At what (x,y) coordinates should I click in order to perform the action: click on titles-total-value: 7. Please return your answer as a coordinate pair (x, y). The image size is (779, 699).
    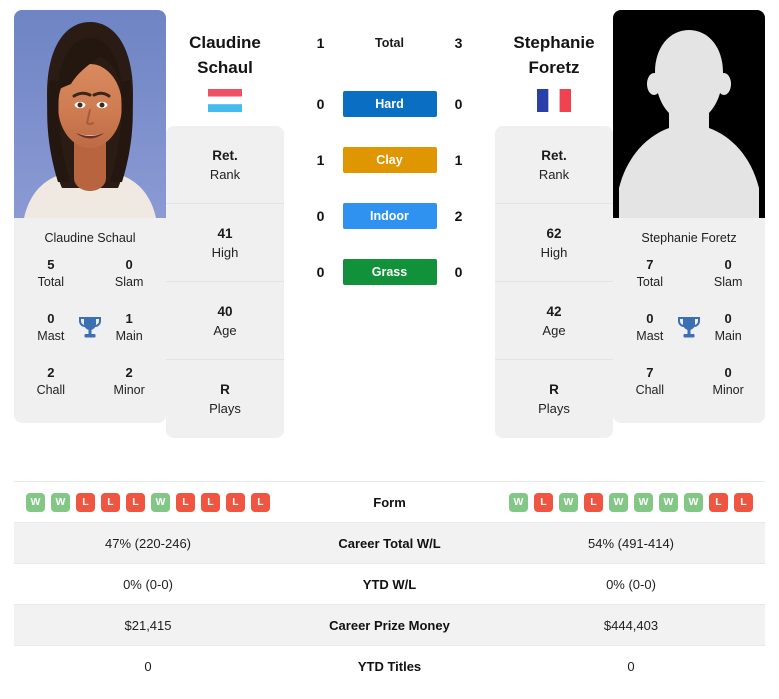
    Looking at the image, I should click on (650, 264).